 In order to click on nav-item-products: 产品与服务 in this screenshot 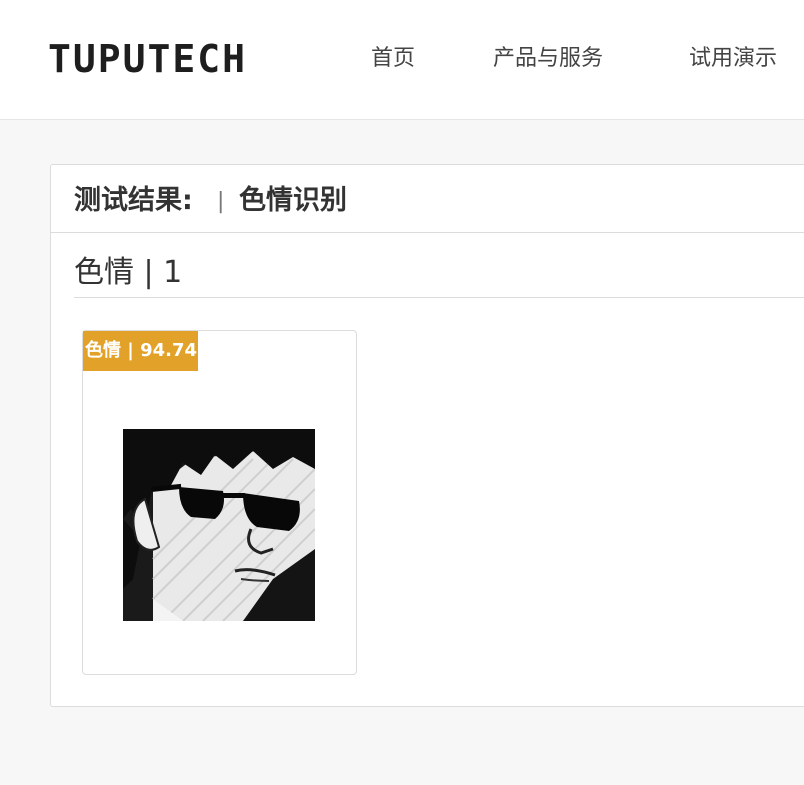, I will do `click(548, 59)`.